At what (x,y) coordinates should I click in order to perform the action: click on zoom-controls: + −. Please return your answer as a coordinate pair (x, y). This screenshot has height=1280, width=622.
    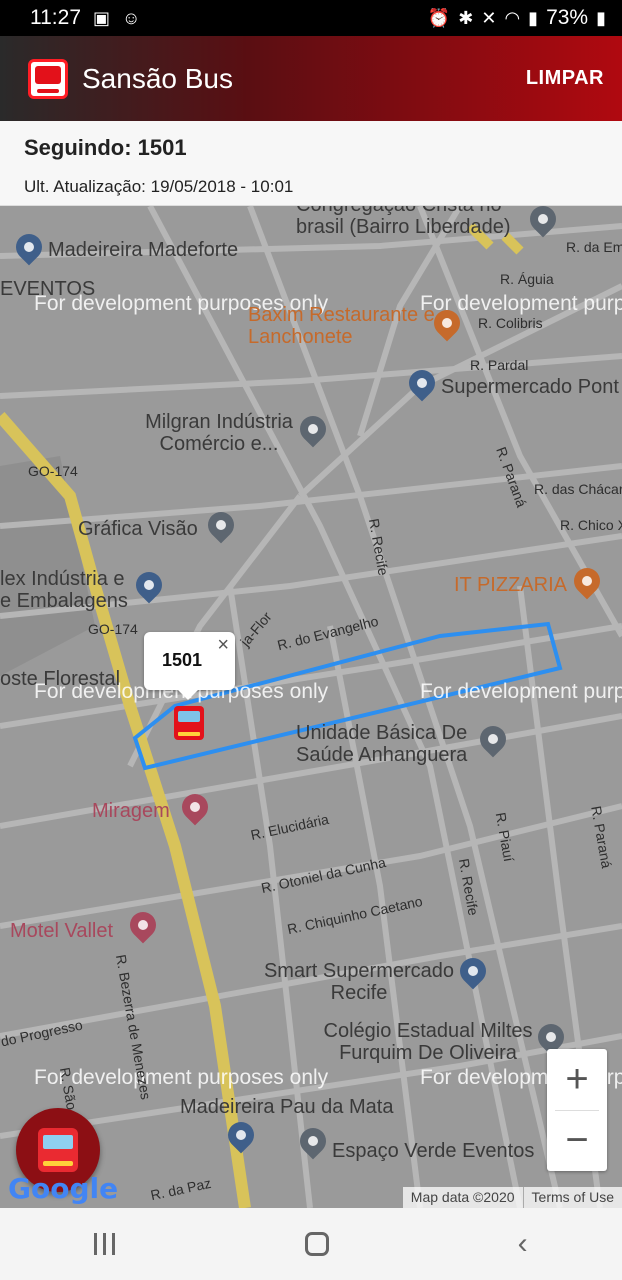
    Looking at the image, I should click on (577, 1110).